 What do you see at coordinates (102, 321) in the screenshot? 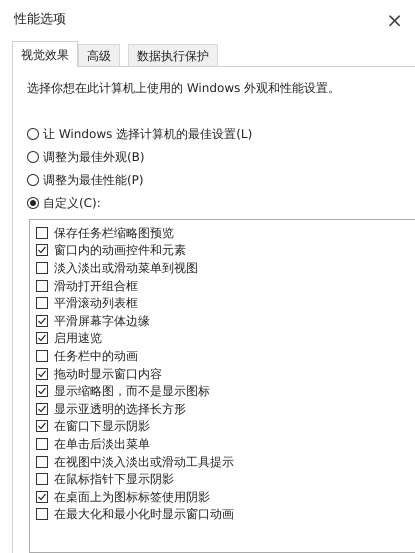
I see `checkbox-label: 平滑屏幕字体边缘` at bounding box center [102, 321].